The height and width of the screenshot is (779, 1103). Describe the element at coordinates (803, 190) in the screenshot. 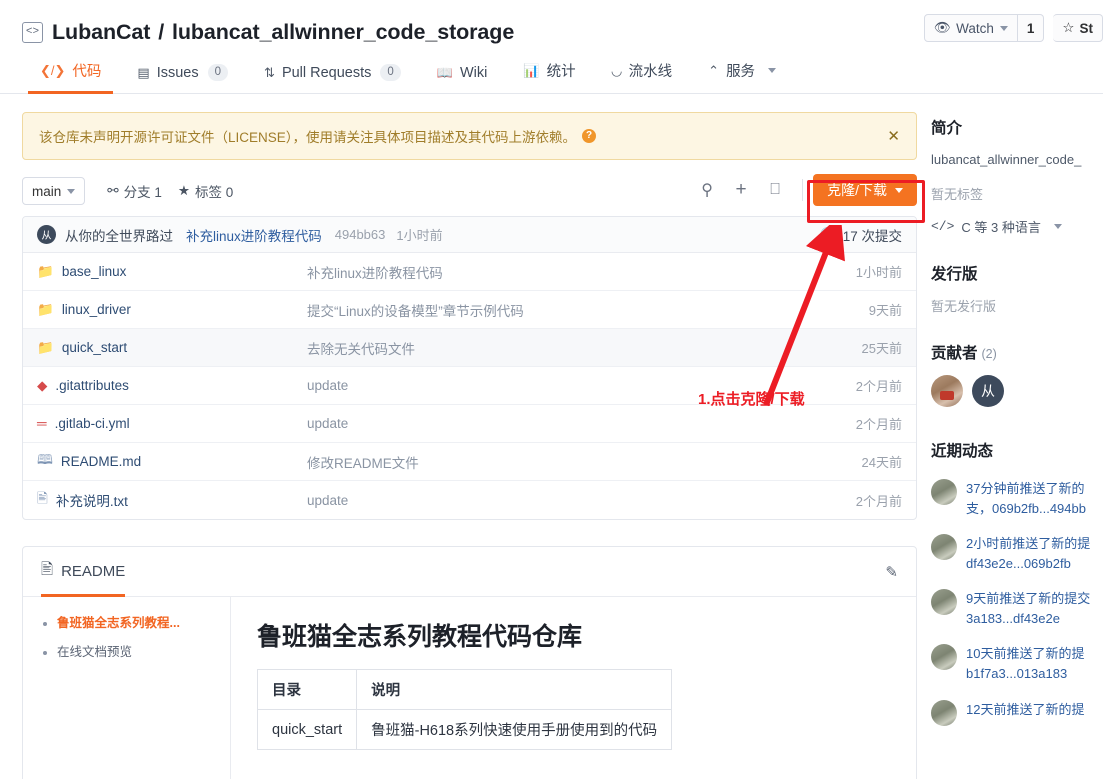

I see `toolbar-divider` at that location.